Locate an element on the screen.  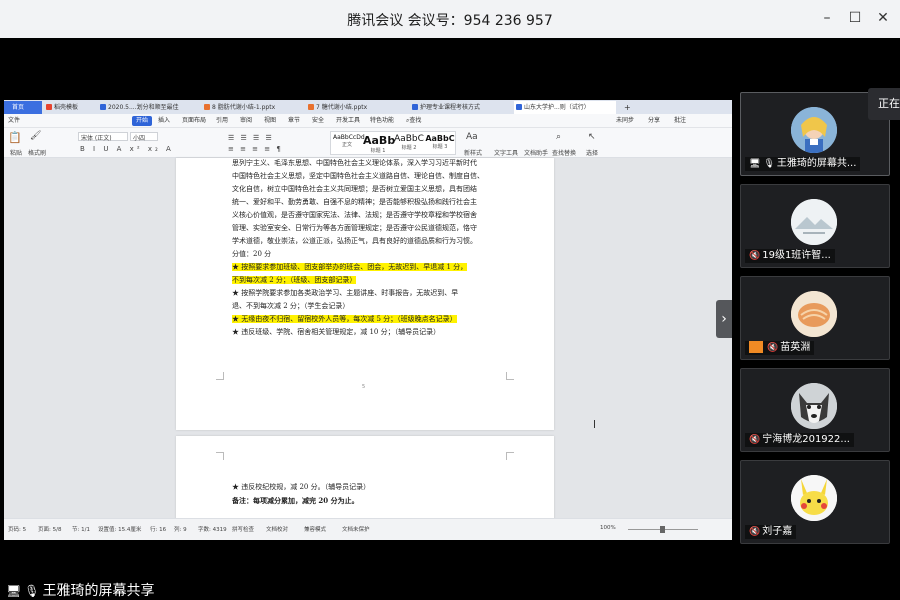
new-style-icon: Aa is located at coordinates (472, 137).